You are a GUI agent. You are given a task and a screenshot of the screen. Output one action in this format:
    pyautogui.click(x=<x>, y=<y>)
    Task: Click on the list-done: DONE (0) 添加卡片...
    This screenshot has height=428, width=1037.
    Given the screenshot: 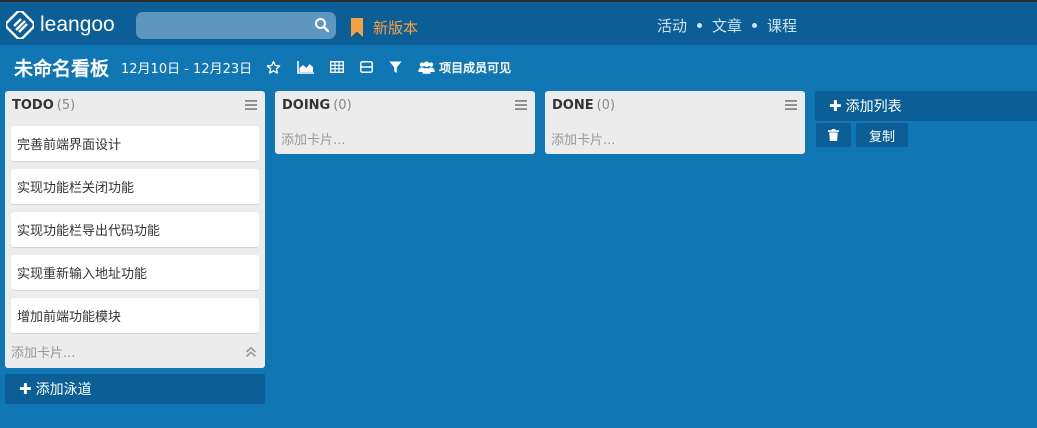 What is the action you would take?
    pyautogui.click(x=675, y=122)
    